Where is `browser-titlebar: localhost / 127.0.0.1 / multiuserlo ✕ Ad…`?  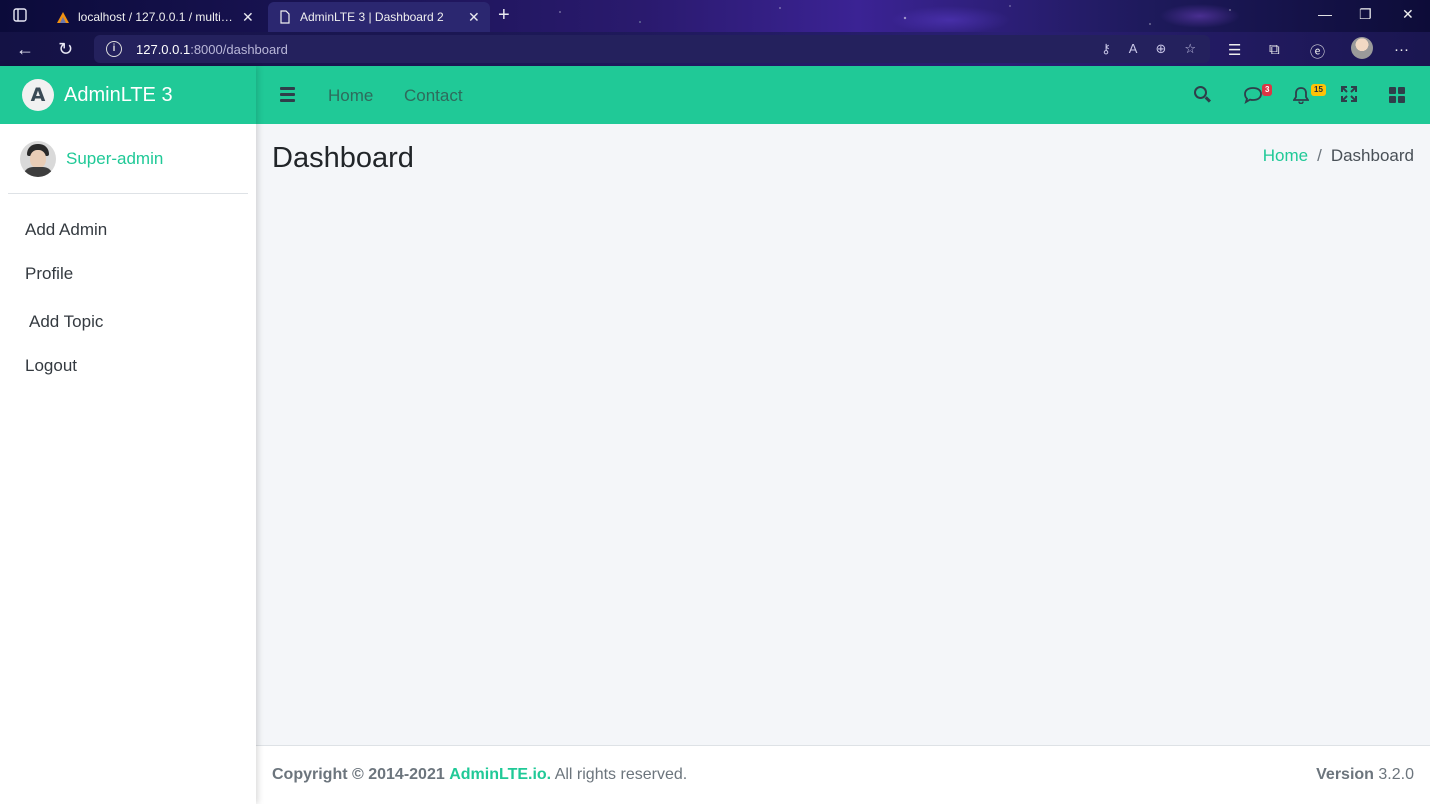 browser-titlebar: localhost / 127.0.0.1 / multiuserlo ✕ Ad… is located at coordinates (715, 16).